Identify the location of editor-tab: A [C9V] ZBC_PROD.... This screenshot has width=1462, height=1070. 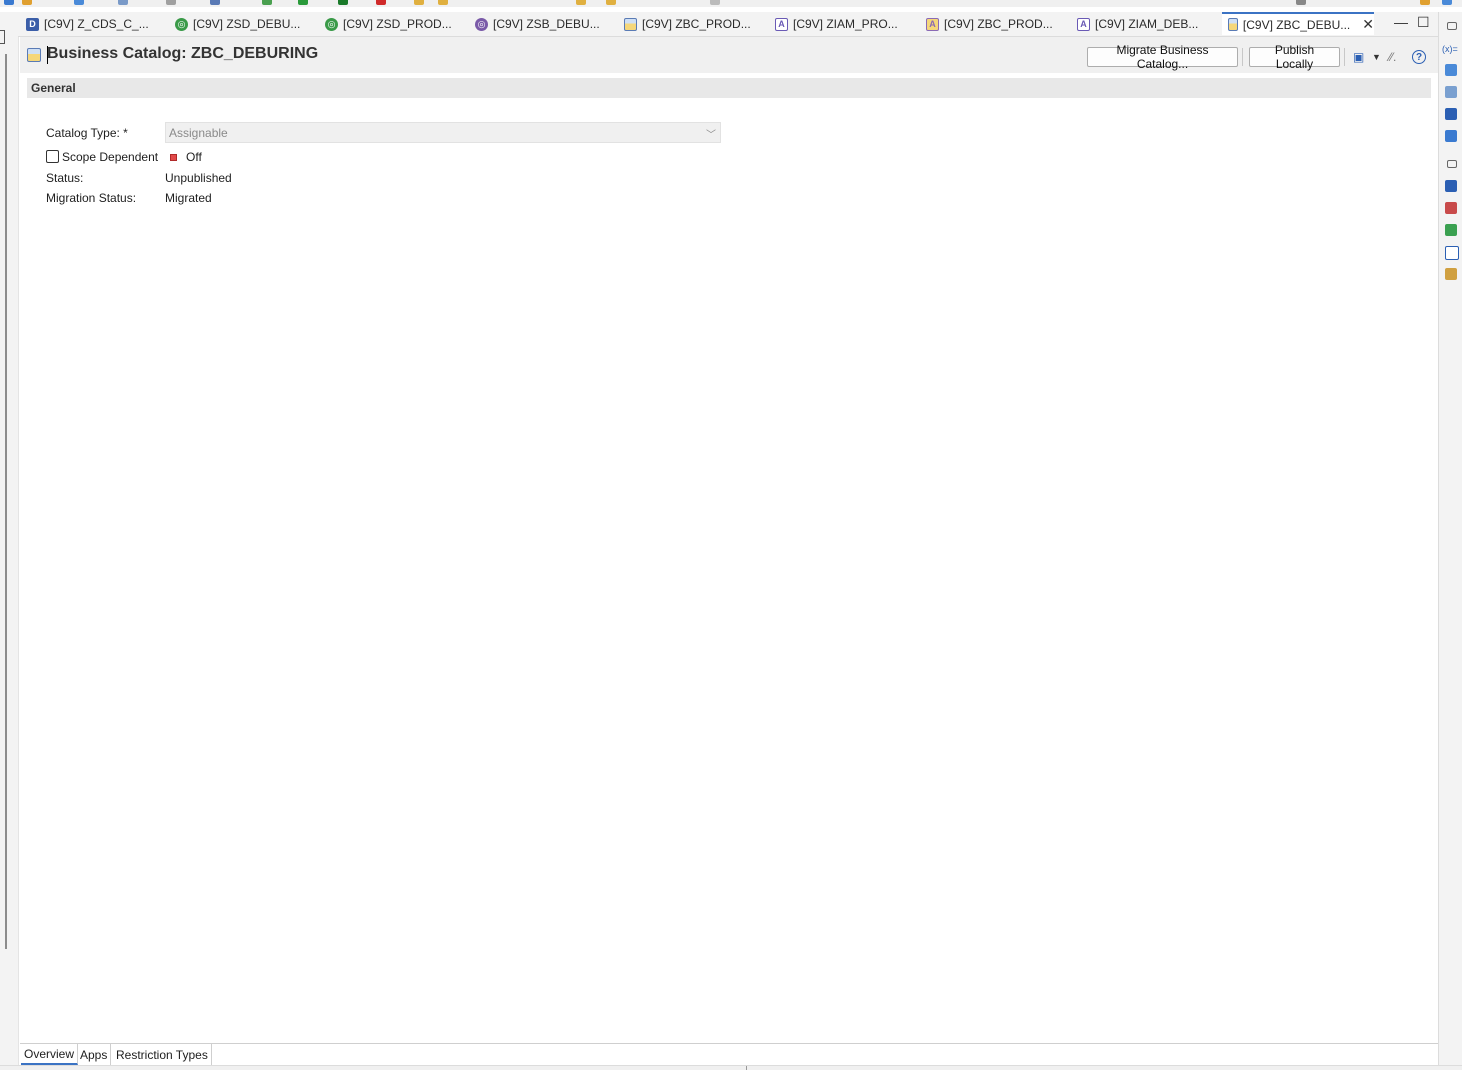
(989, 24).